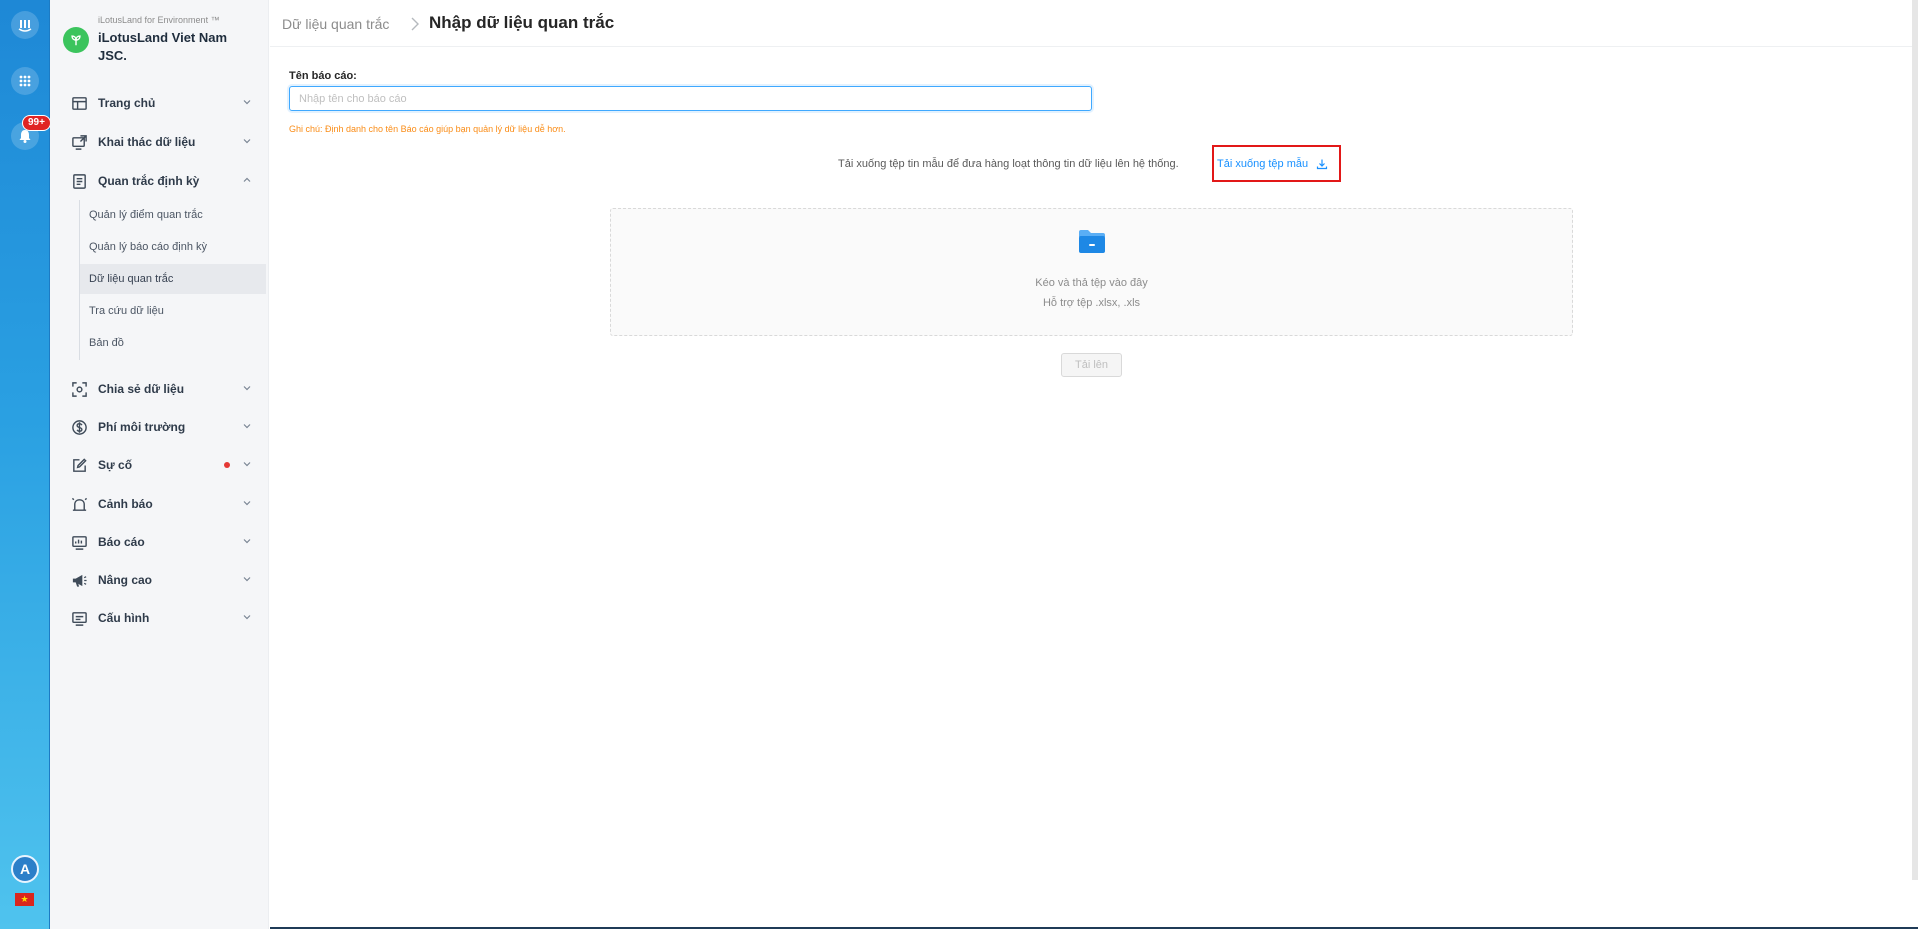 The height and width of the screenshot is (929, 1918). Describe the element at coordinates (79, 580) in the screenshot. I see `megaphone-icon` at that location.